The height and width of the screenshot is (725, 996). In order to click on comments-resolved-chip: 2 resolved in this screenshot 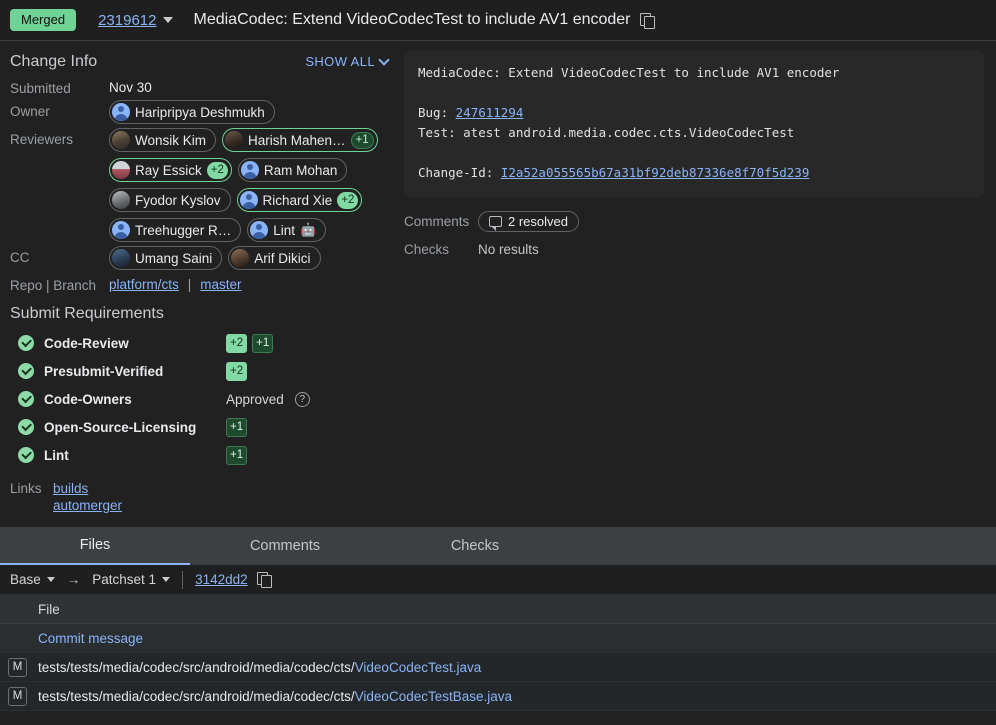, I will do `click(528, 221)`.